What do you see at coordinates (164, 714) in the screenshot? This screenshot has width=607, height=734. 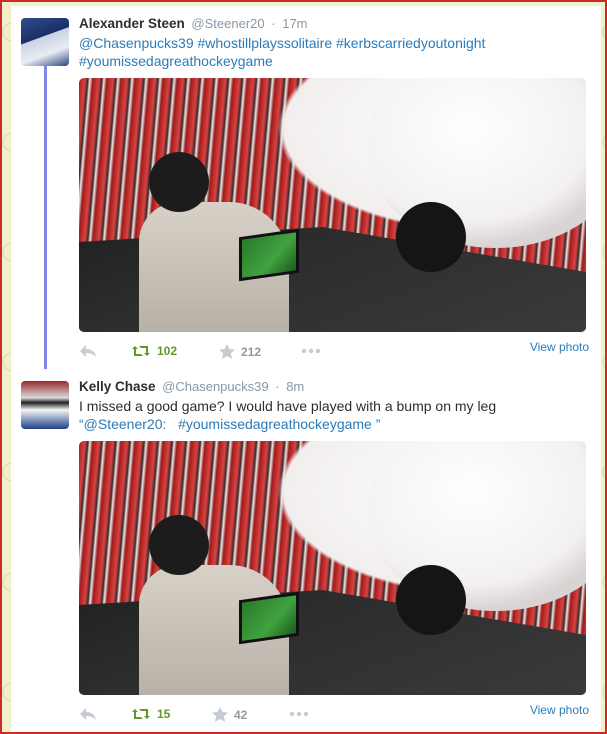 I see `retweet-count: 15` at bounding box center [164, 714].